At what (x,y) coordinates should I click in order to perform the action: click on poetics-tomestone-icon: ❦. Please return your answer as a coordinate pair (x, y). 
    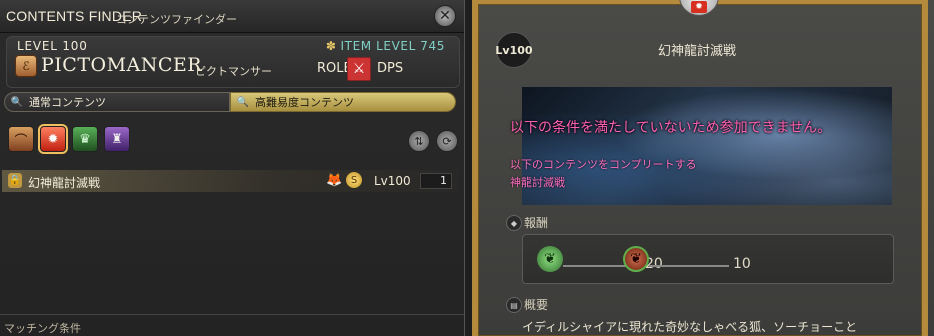
    Looking at the image, I should click on (550, 259).